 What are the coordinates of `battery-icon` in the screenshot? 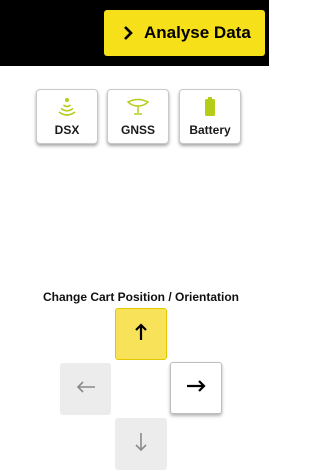 It's located at (210, 107).